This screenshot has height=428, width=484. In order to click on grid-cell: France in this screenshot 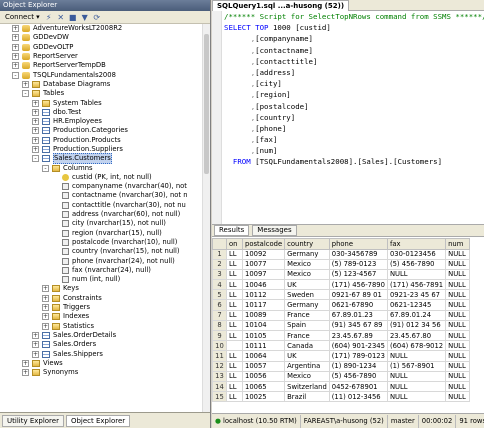, I will do `click(307, 335)`.